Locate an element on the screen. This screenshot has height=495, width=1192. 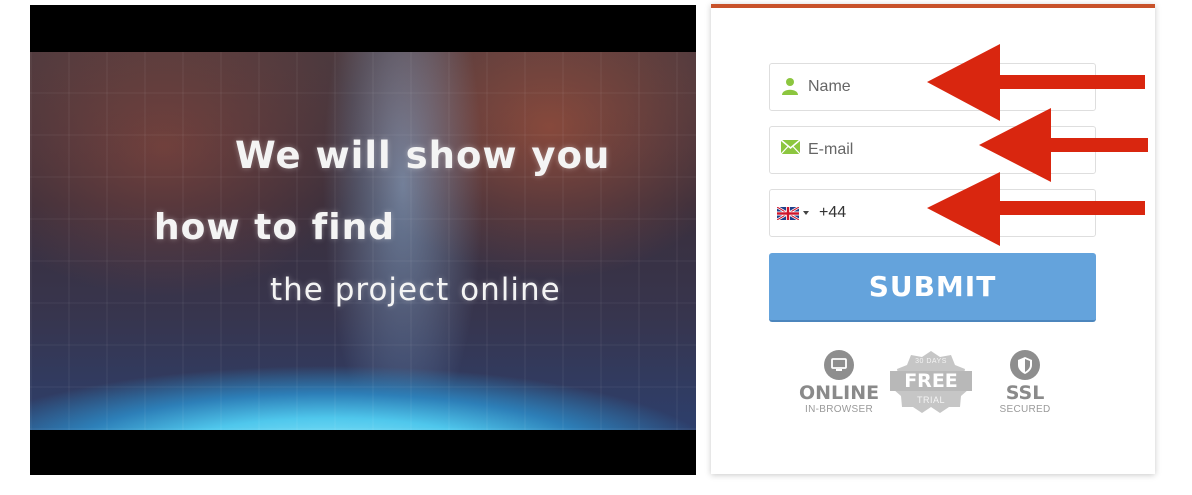
video-caption-line-2: how to find is located at coordinates (275, 227).